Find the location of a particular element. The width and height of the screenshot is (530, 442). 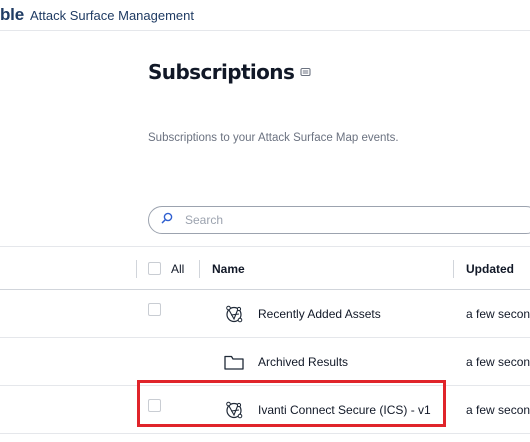

brand-logo-text: ble is located at coordinates (12, 15).